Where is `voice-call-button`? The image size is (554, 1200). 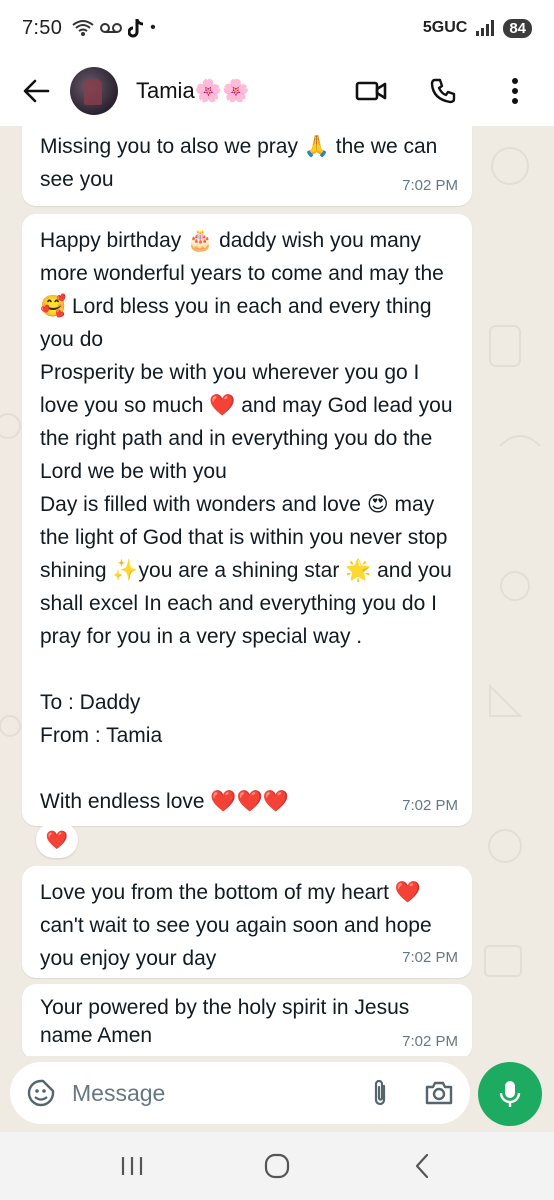
voice-call-button is located at coordinates (443, 91).